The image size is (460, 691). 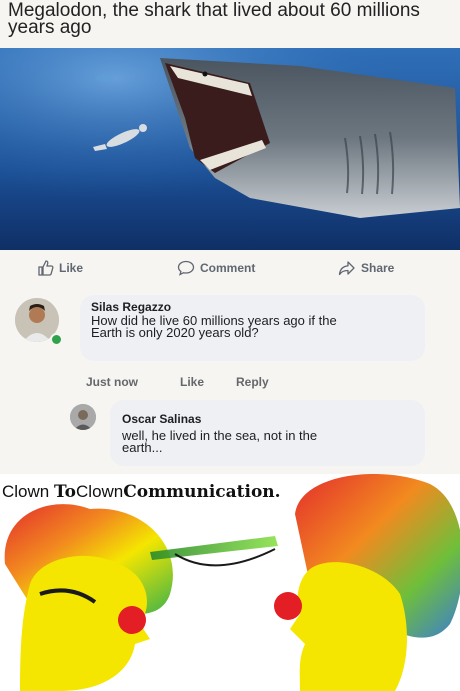 I want to click on comment-like-link: Like, so click(x=192, y=382).